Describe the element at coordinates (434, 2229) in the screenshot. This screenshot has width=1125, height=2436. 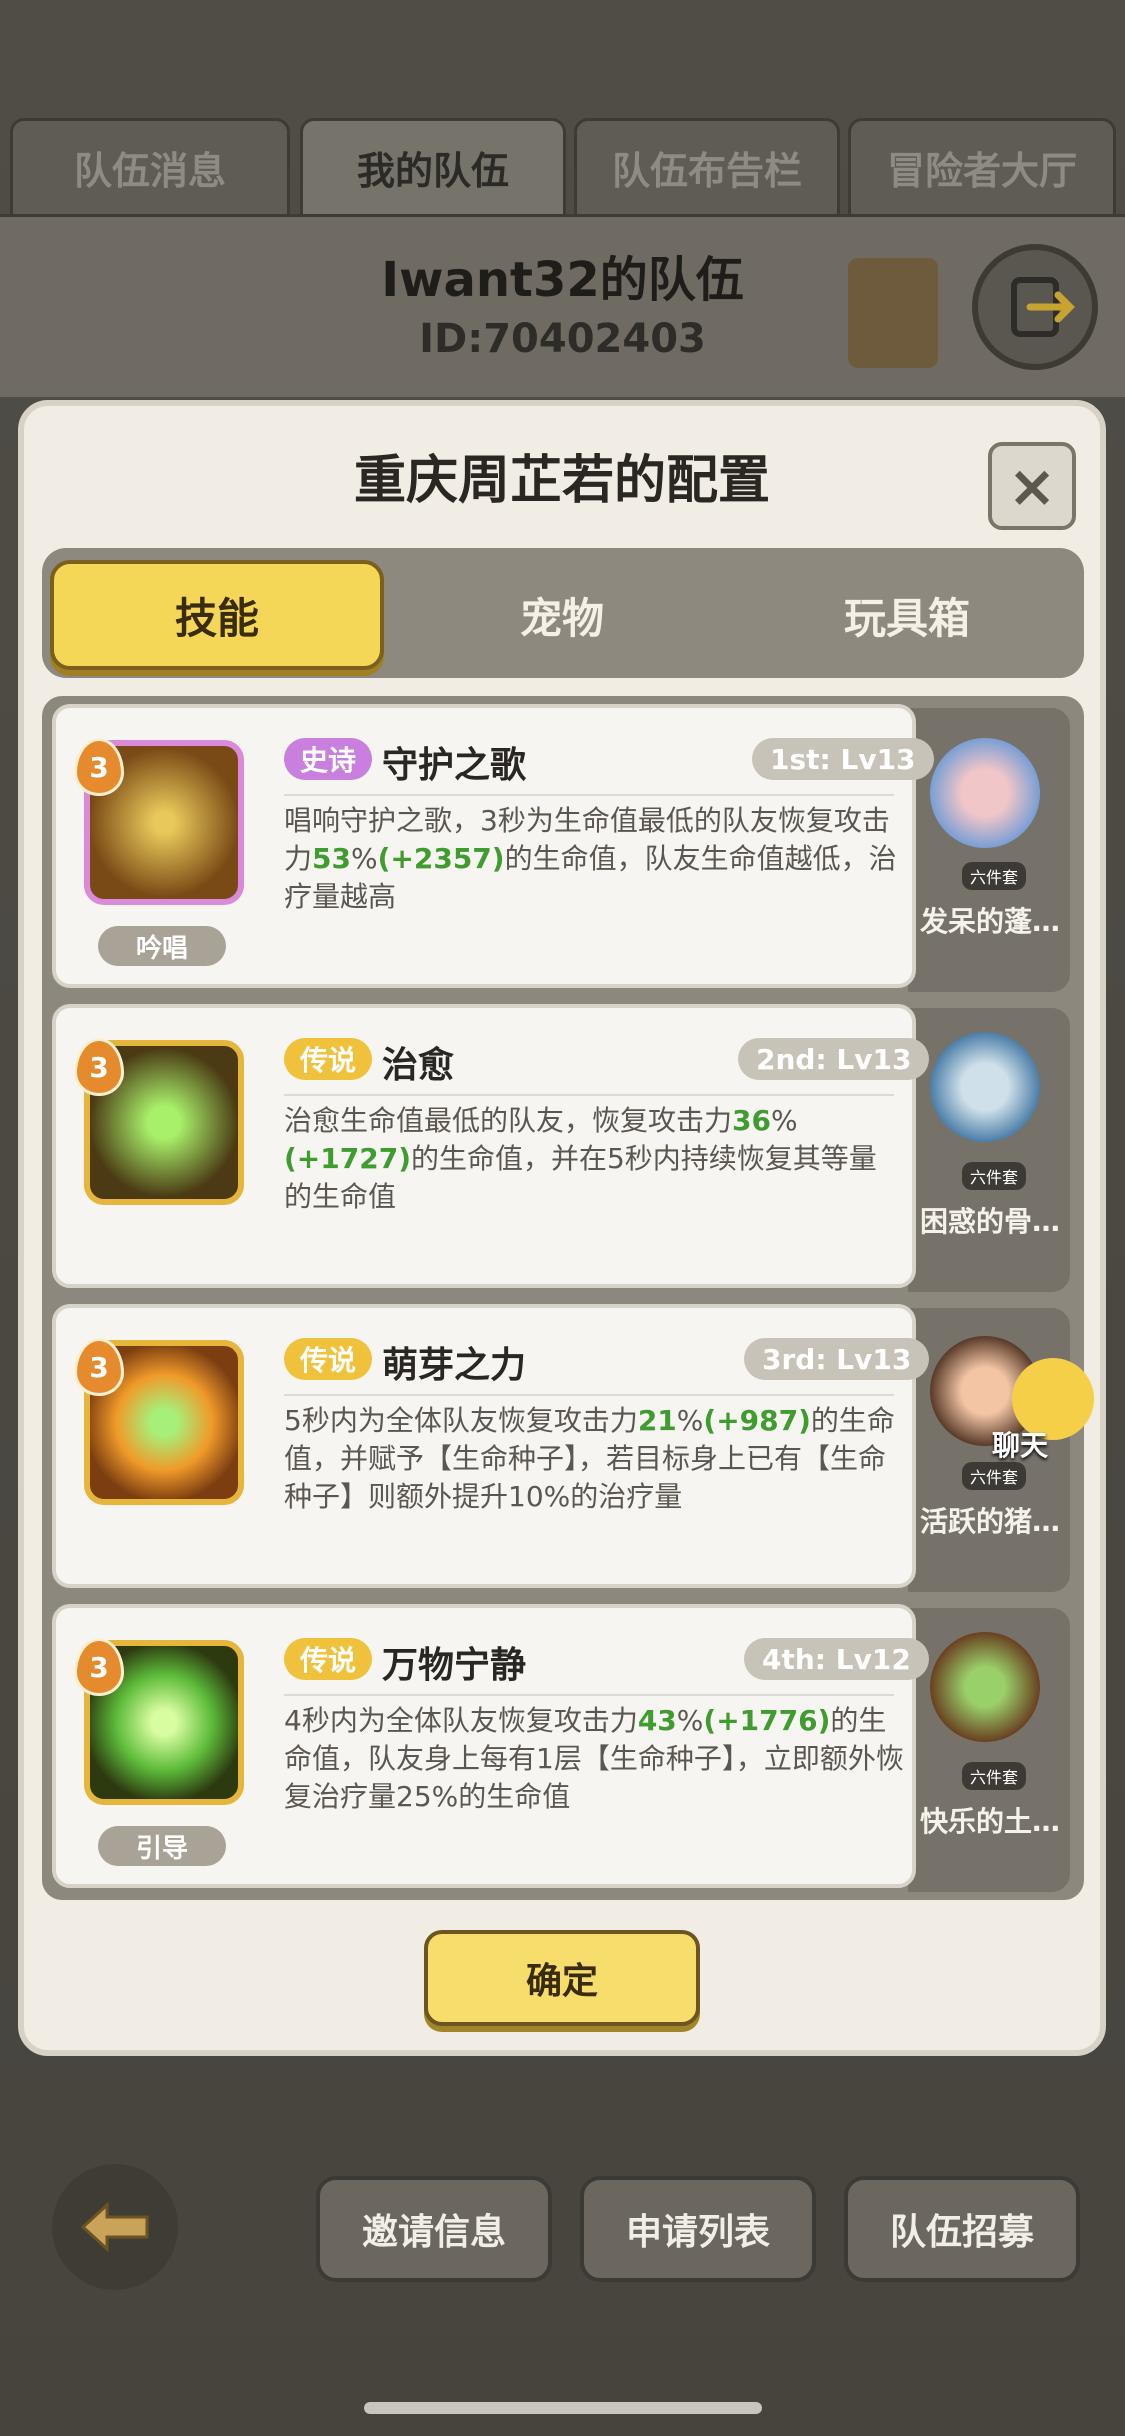
I see `invite-info-button: 邀请信息` at that location.